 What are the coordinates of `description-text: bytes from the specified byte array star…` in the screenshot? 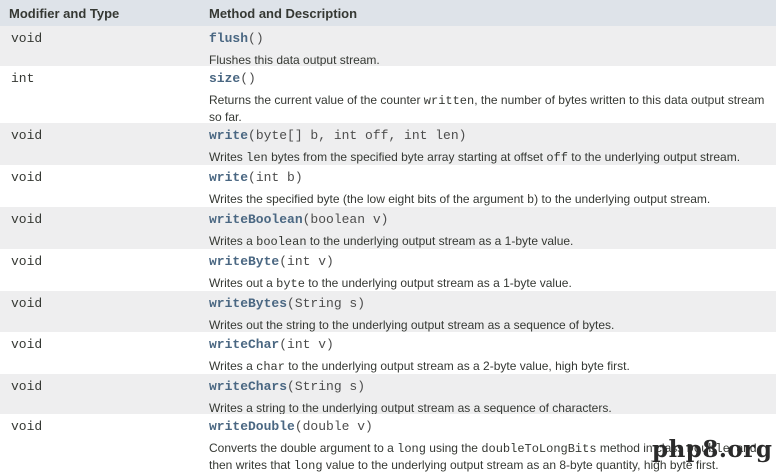 It's located at (407, 157).